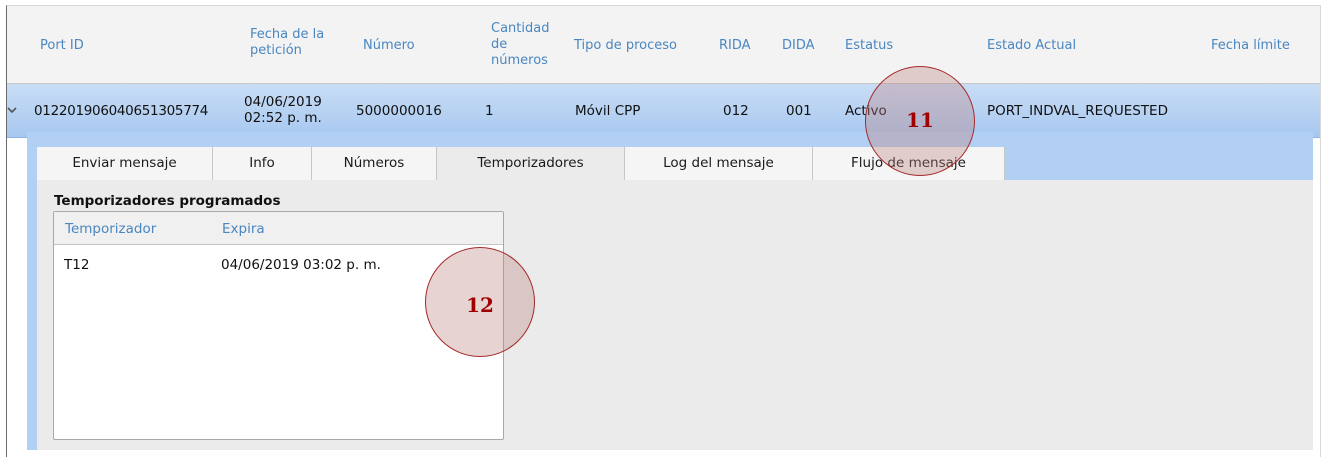  I want to click on callout-12-label: 12, so click(480, 305).